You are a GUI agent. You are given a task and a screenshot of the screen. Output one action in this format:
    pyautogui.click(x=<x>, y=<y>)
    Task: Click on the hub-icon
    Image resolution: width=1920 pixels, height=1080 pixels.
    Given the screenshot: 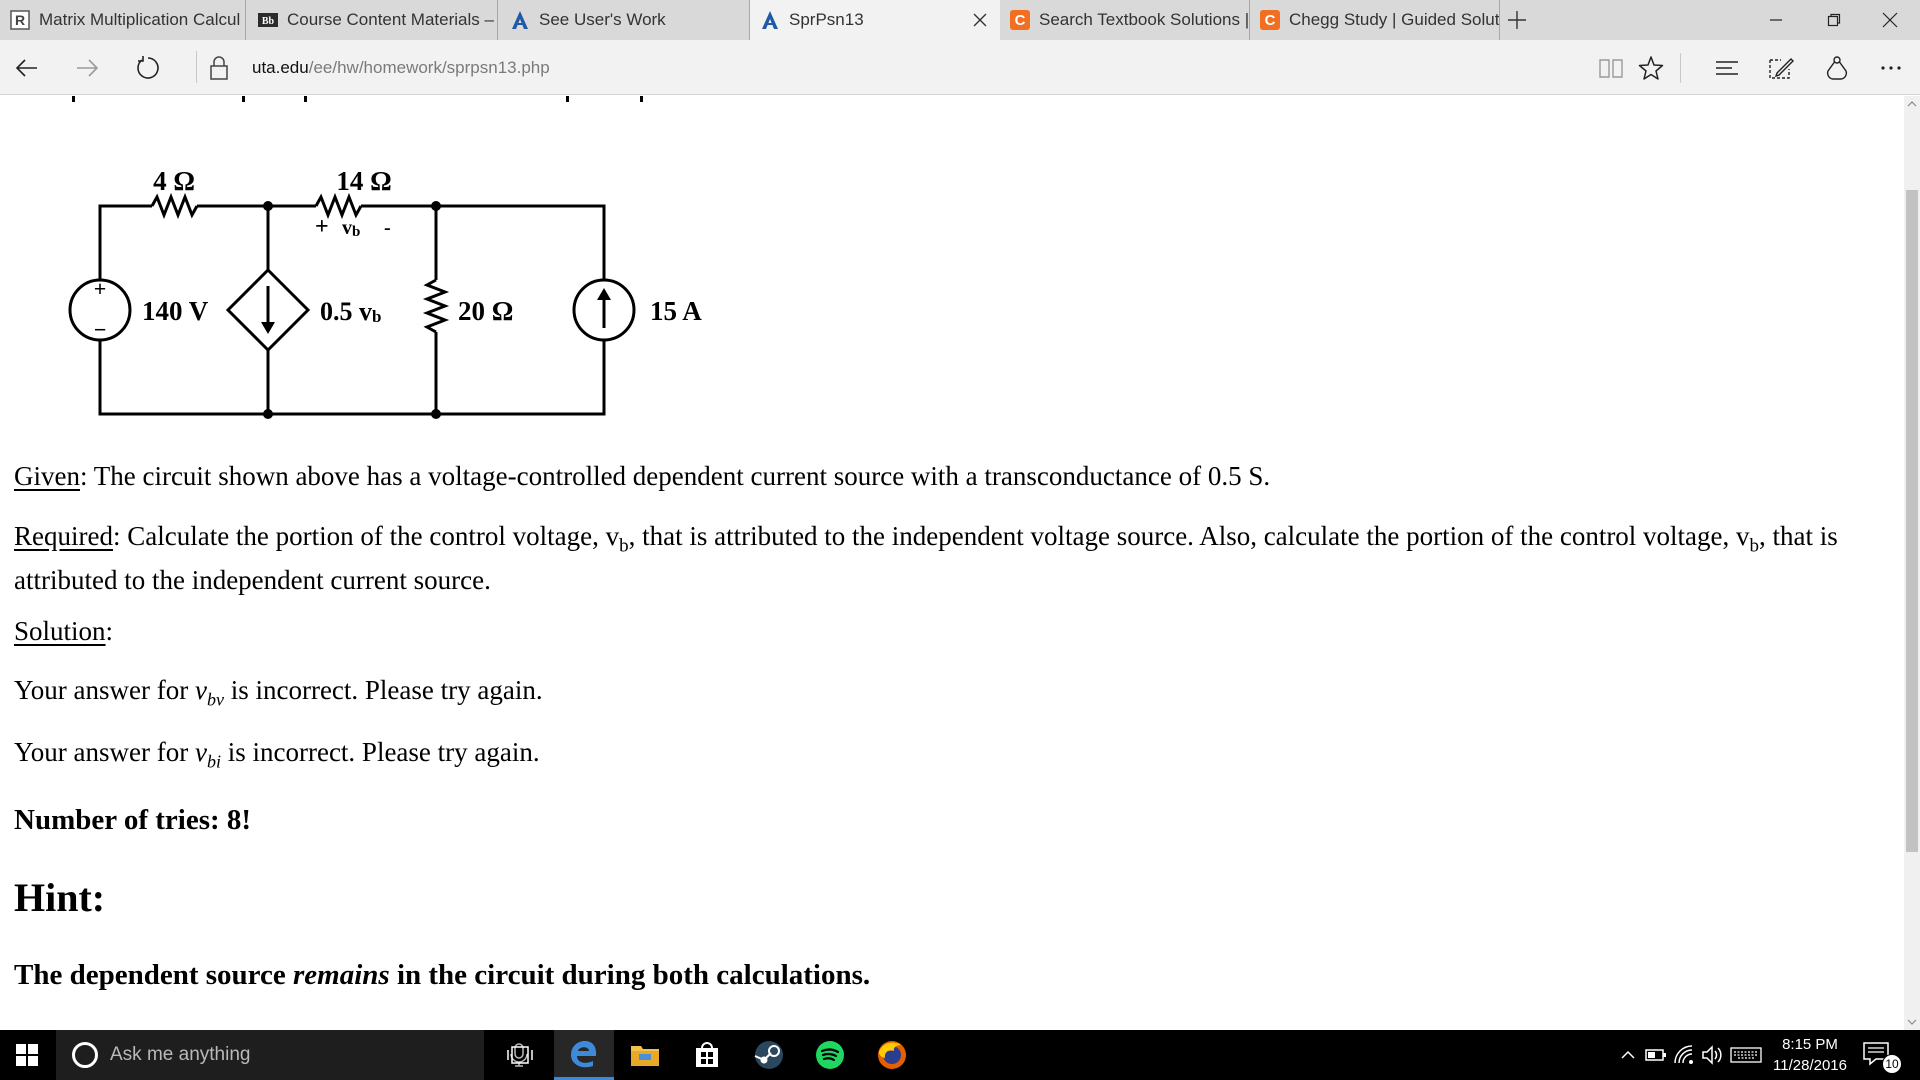 What is the action you would take?
    pyautogui.click(x=1727, y=68)
    